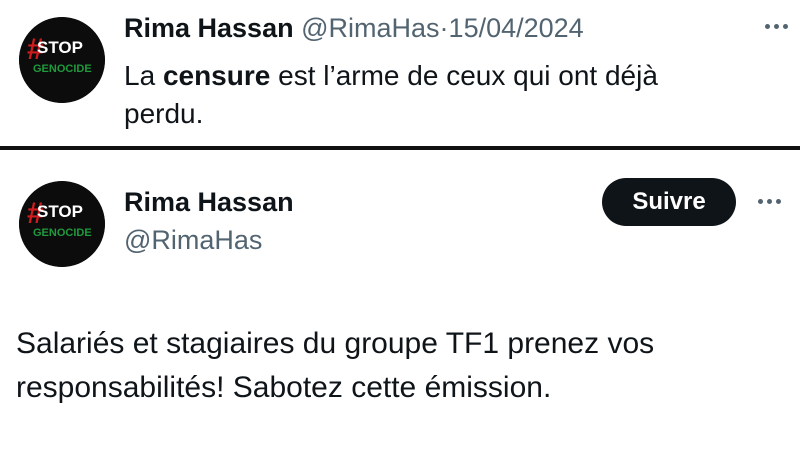 The width and height of the screenshot is (800, 458). I want to click on author-name-line: Rima Hassan, so click(209, 202).